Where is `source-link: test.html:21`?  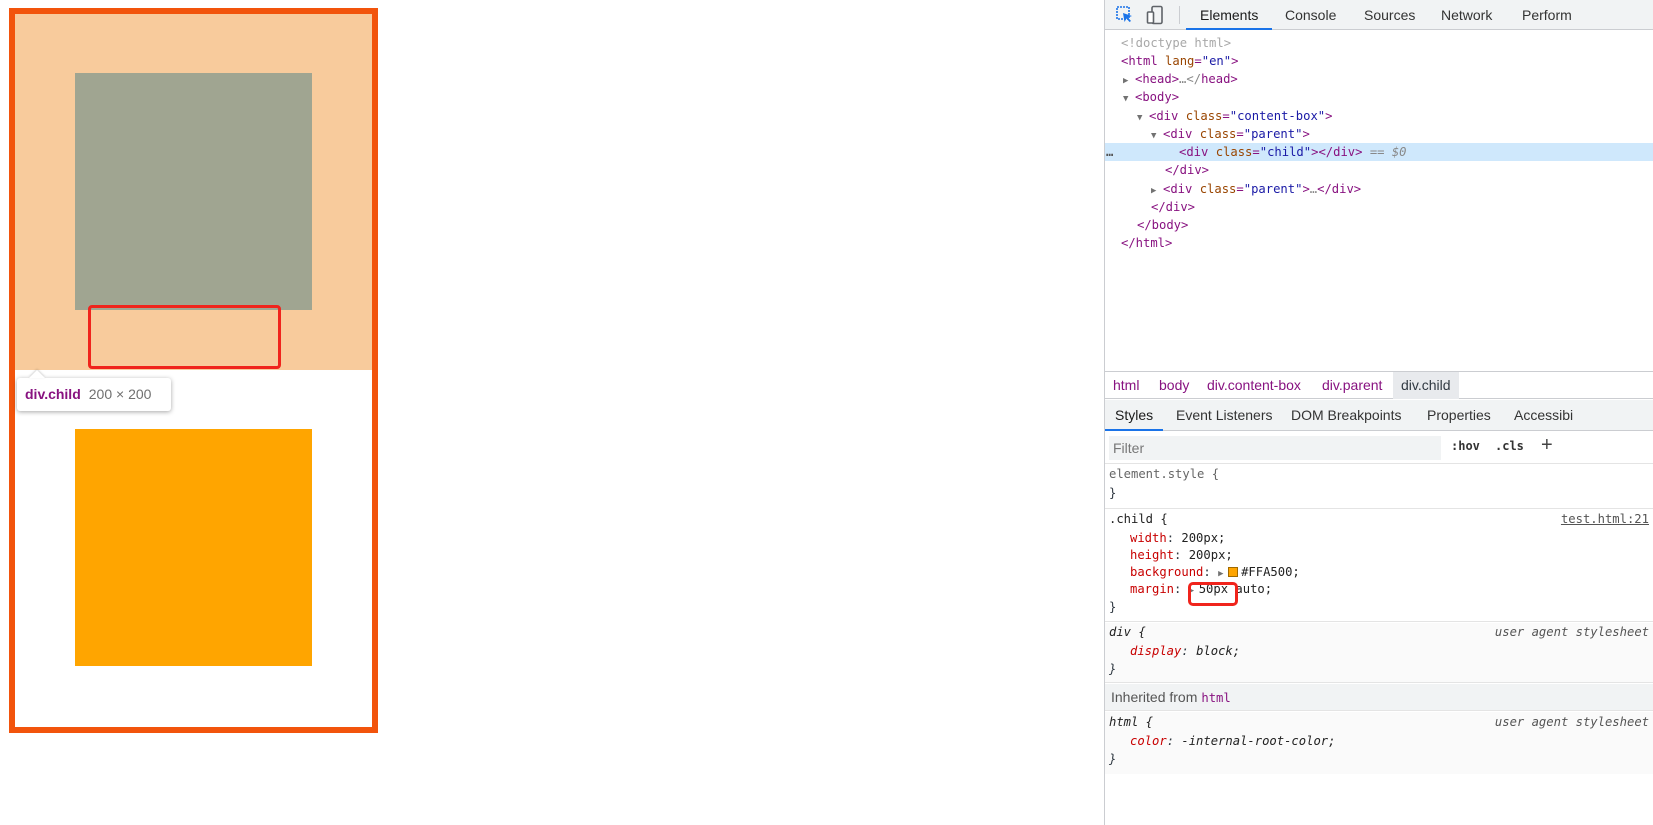 source-link: test.html:21 is located at coordinates (1605, 519).